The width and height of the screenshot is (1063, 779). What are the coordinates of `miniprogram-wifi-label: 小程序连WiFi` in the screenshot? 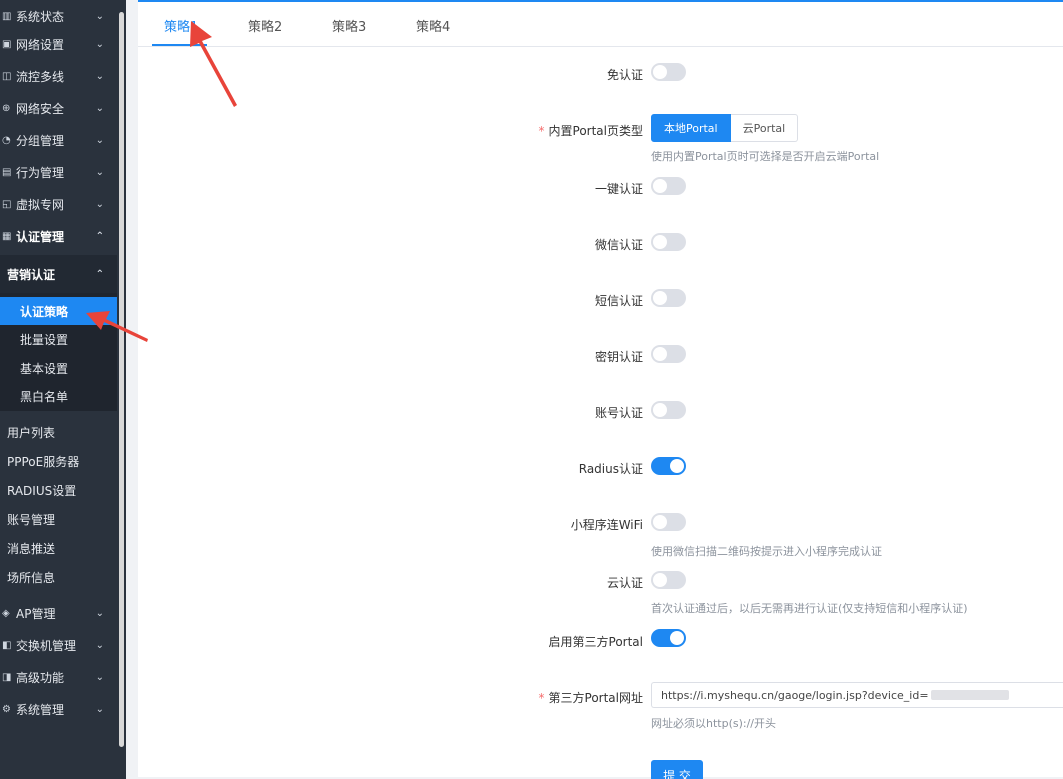 It's located at (606, 525).